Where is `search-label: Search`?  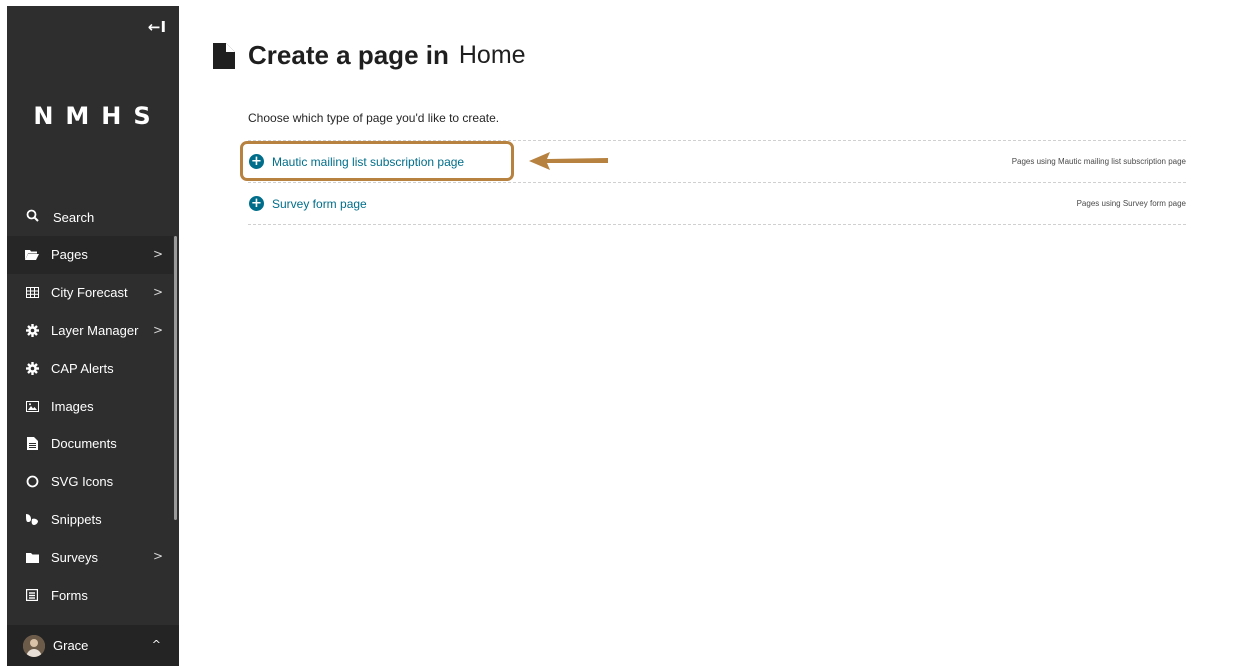
search-label: Search is located at coordinates (74, 217).